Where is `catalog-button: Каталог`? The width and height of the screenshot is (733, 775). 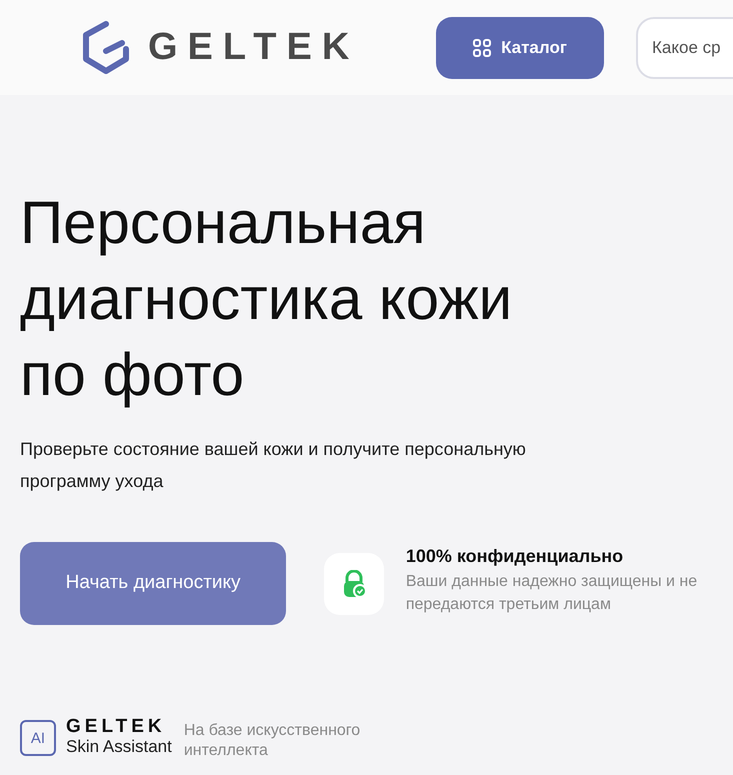 catalog-button: Каталог is located at coordinates (520, 47).